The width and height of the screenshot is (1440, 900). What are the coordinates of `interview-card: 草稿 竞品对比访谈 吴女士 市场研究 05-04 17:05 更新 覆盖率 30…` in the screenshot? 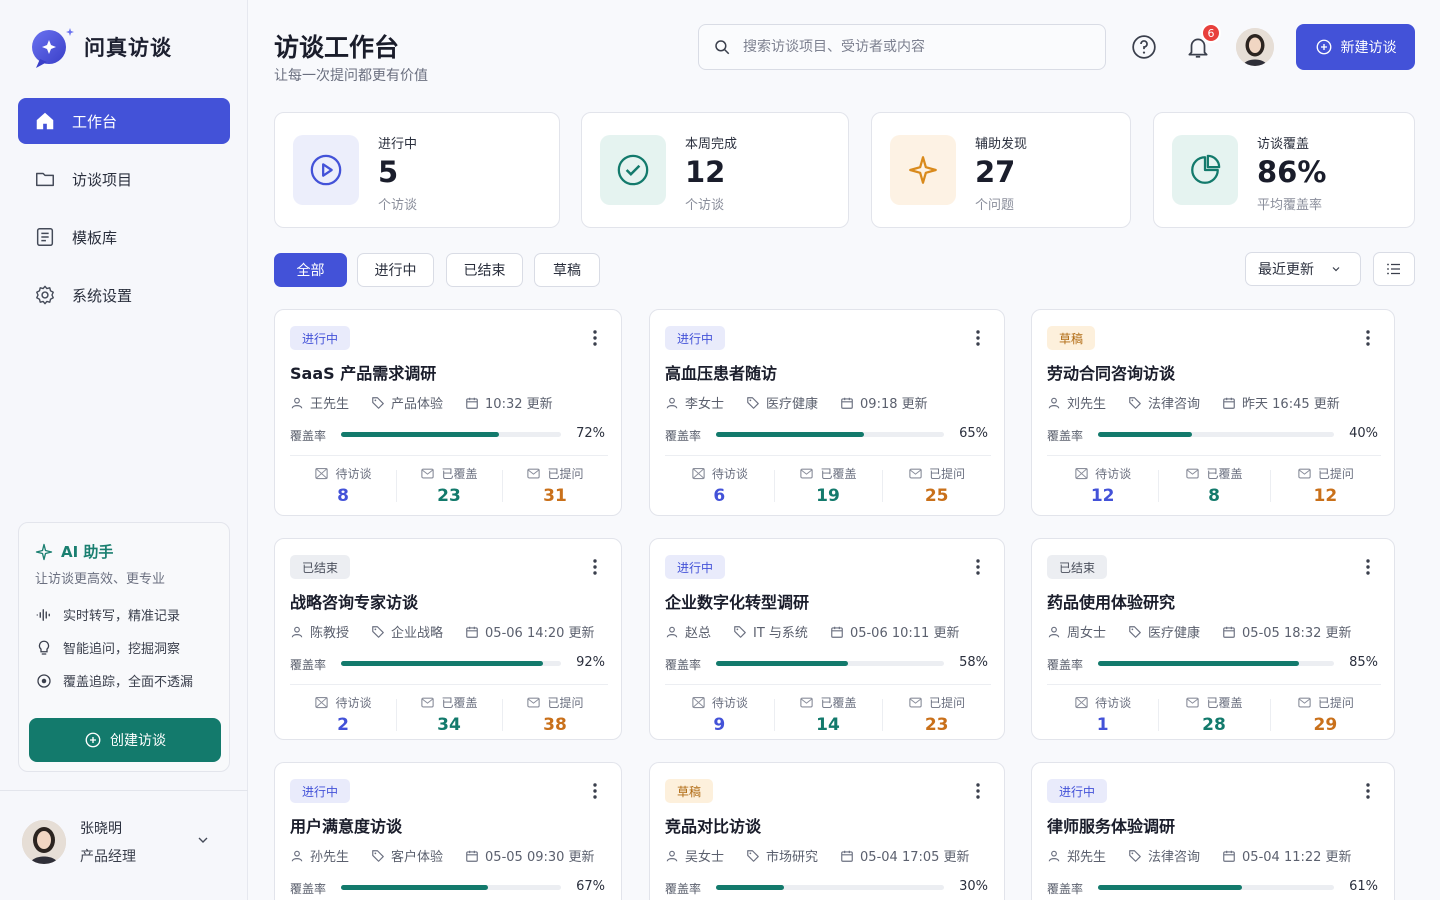 It's located at (827, 831).